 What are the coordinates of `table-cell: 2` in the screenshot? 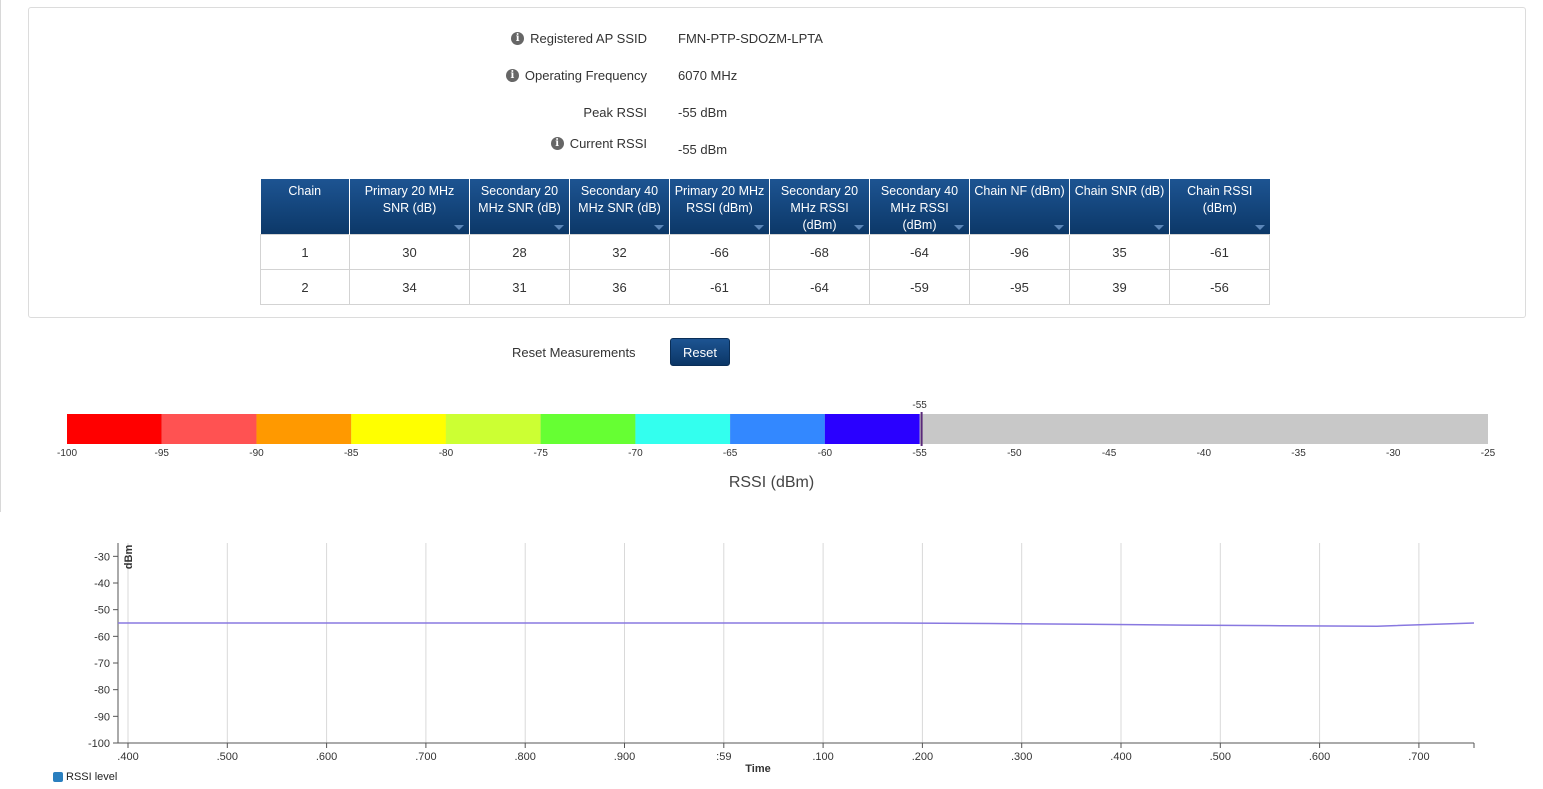 It's located at (305, 287).